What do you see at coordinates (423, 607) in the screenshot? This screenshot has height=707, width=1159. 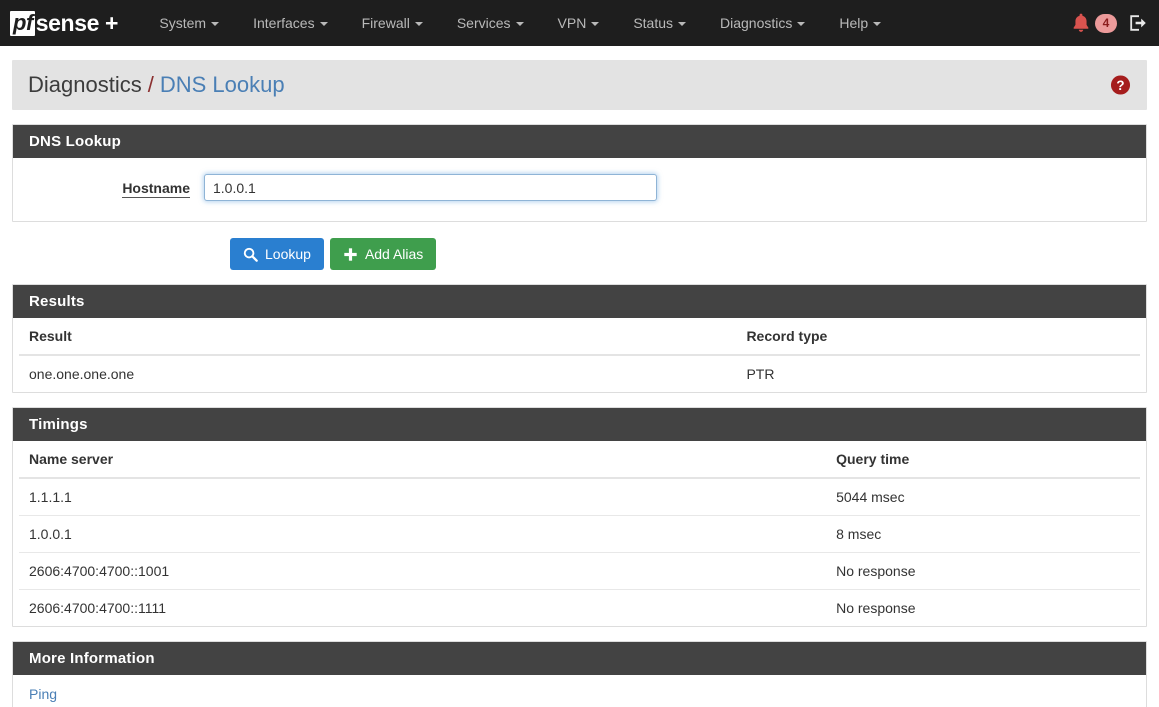 I see `cell-name-server: 2606:4700:4700::1111` at bounding box center [423, 607].